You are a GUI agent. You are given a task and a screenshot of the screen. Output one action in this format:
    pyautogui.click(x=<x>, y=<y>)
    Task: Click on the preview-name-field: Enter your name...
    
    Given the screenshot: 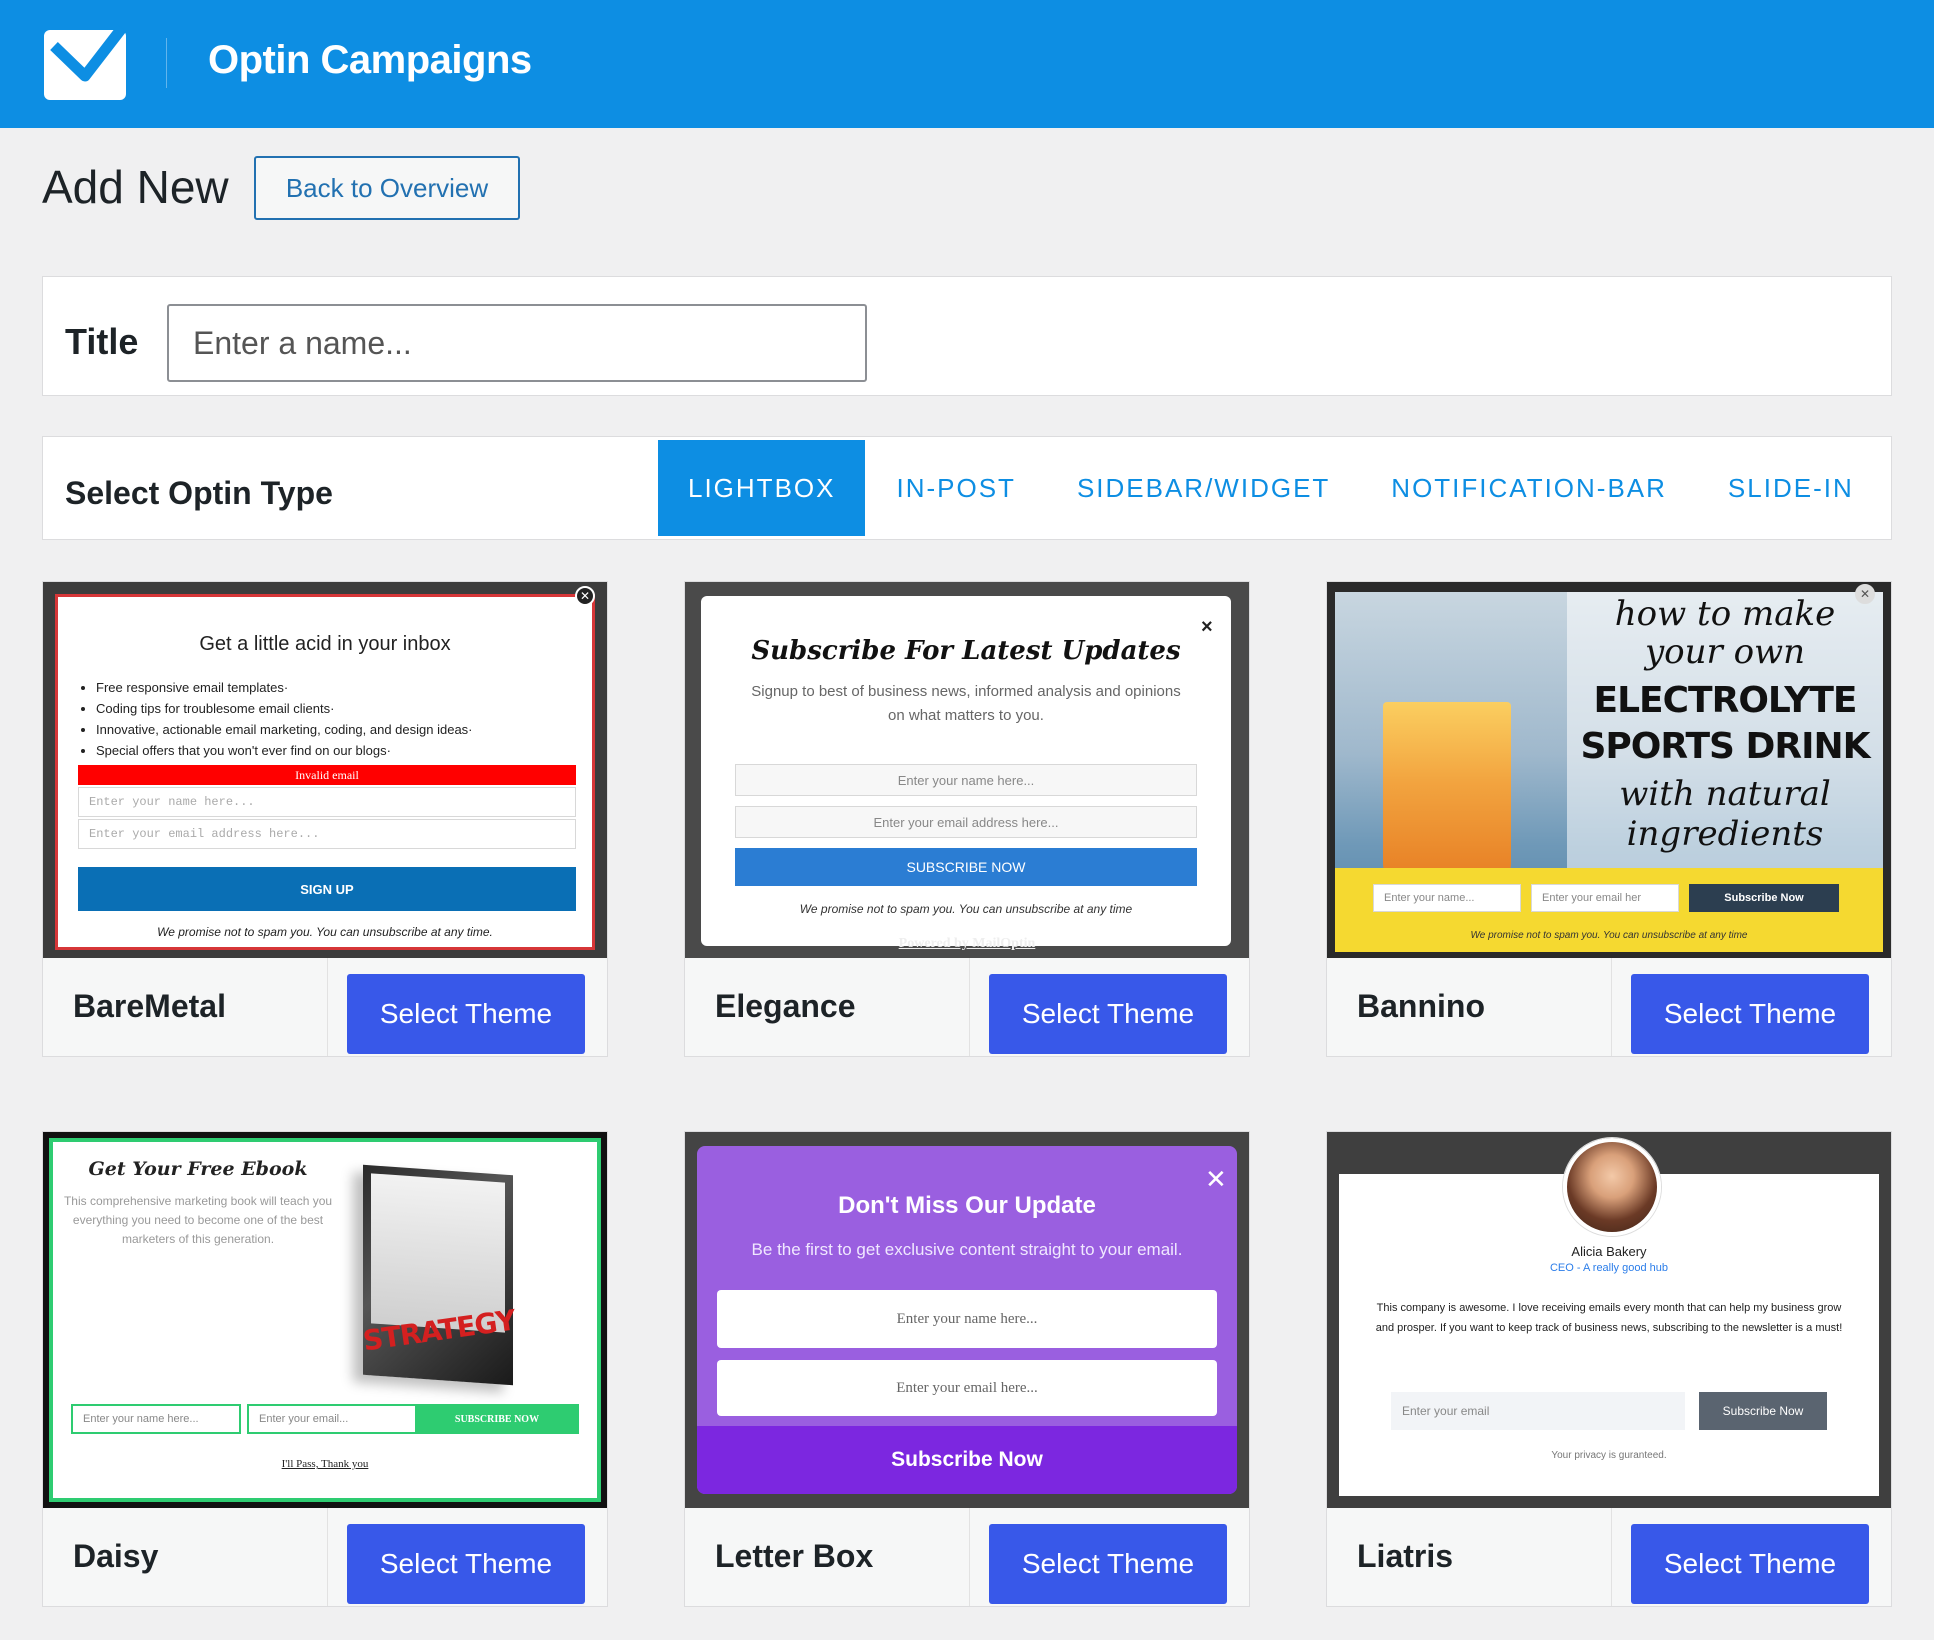 What is the action you would take?
    pyautogui.click(x=1447, y=898)
    